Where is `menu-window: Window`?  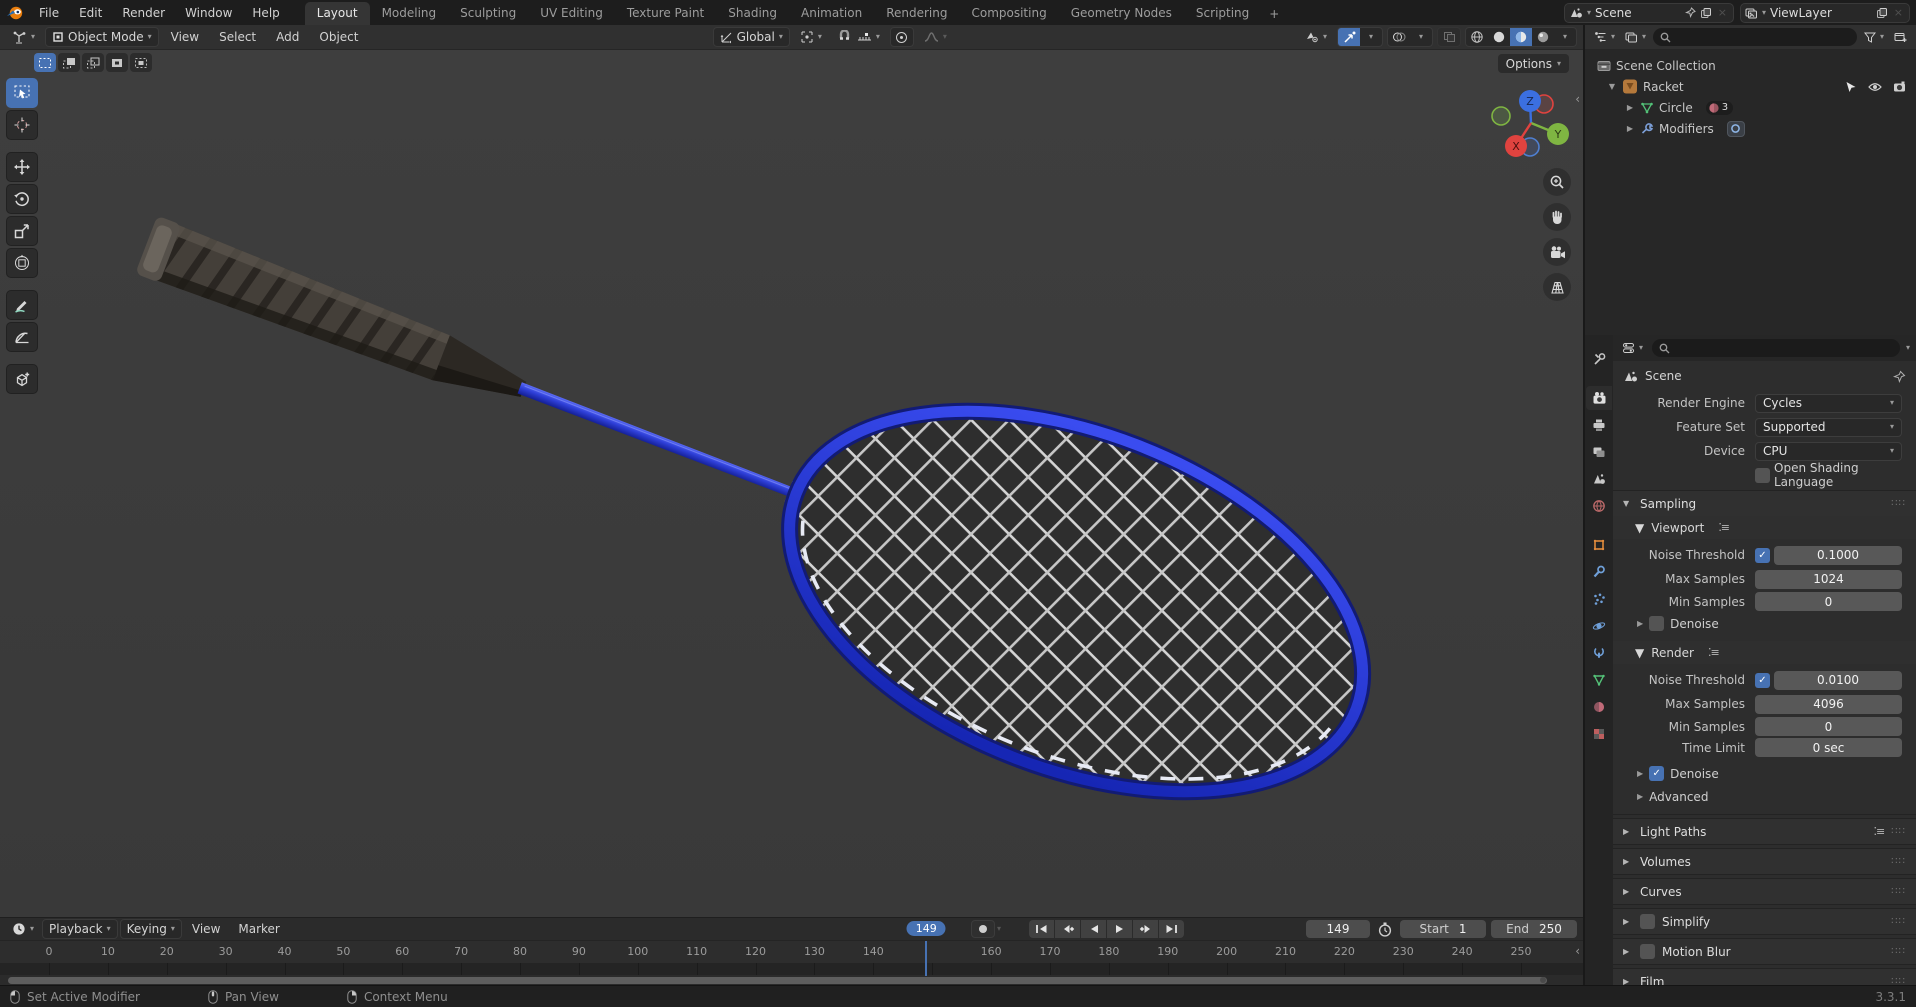
menu-window: Window is located at coordinates (208, 13).